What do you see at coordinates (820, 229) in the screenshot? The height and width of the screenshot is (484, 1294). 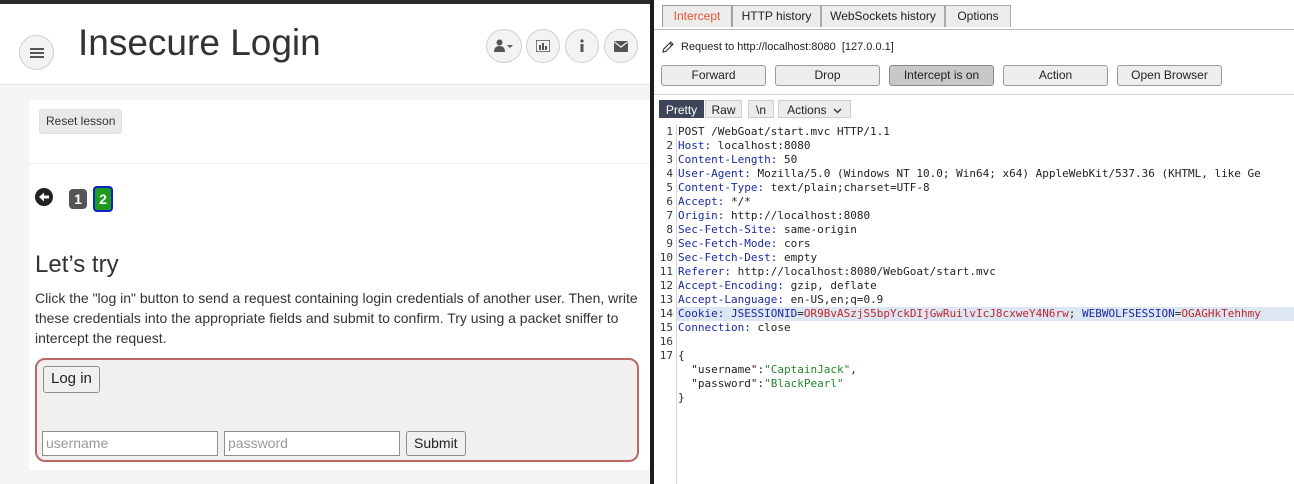 I see `header-value: same-origin` at bounding box center [820, 229].